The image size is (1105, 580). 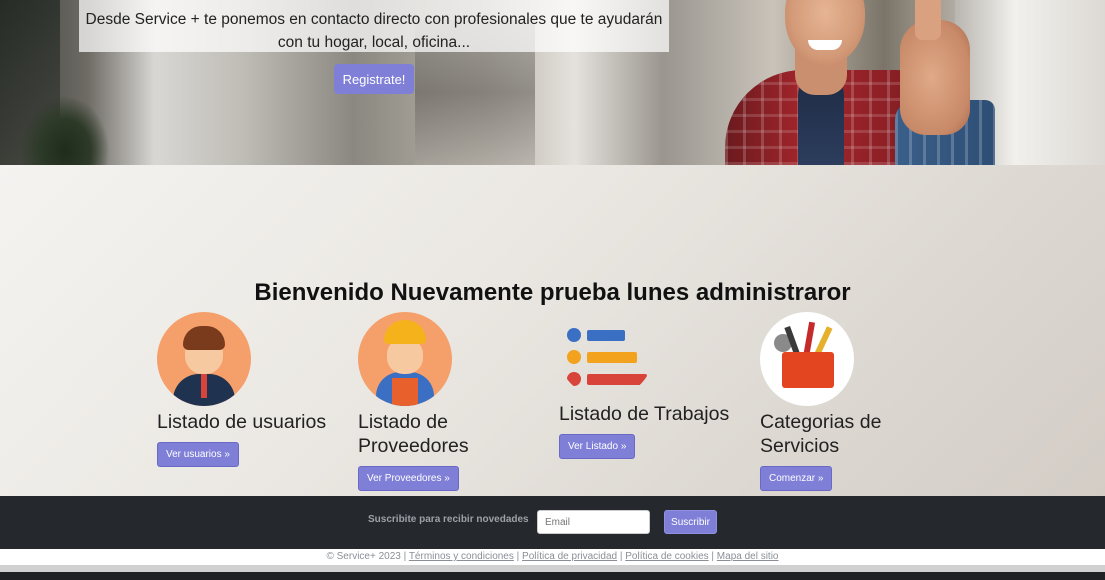 I want to click on hero-plant, so click(x=65, y=130).